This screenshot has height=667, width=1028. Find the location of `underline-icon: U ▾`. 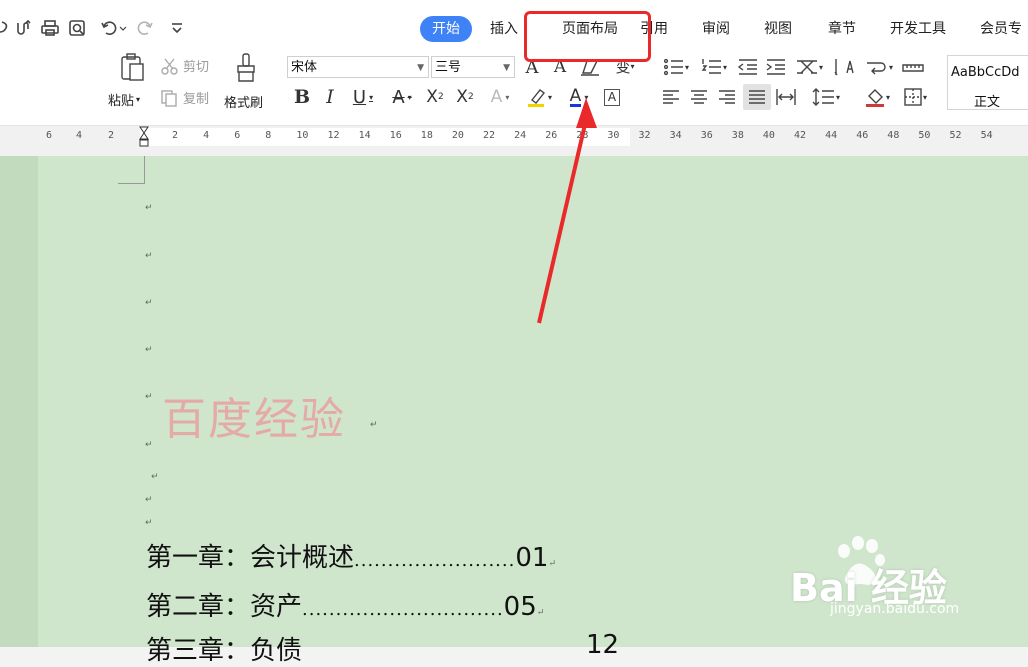

underline-icon: U ▾ is located at coordinates (363, 97).